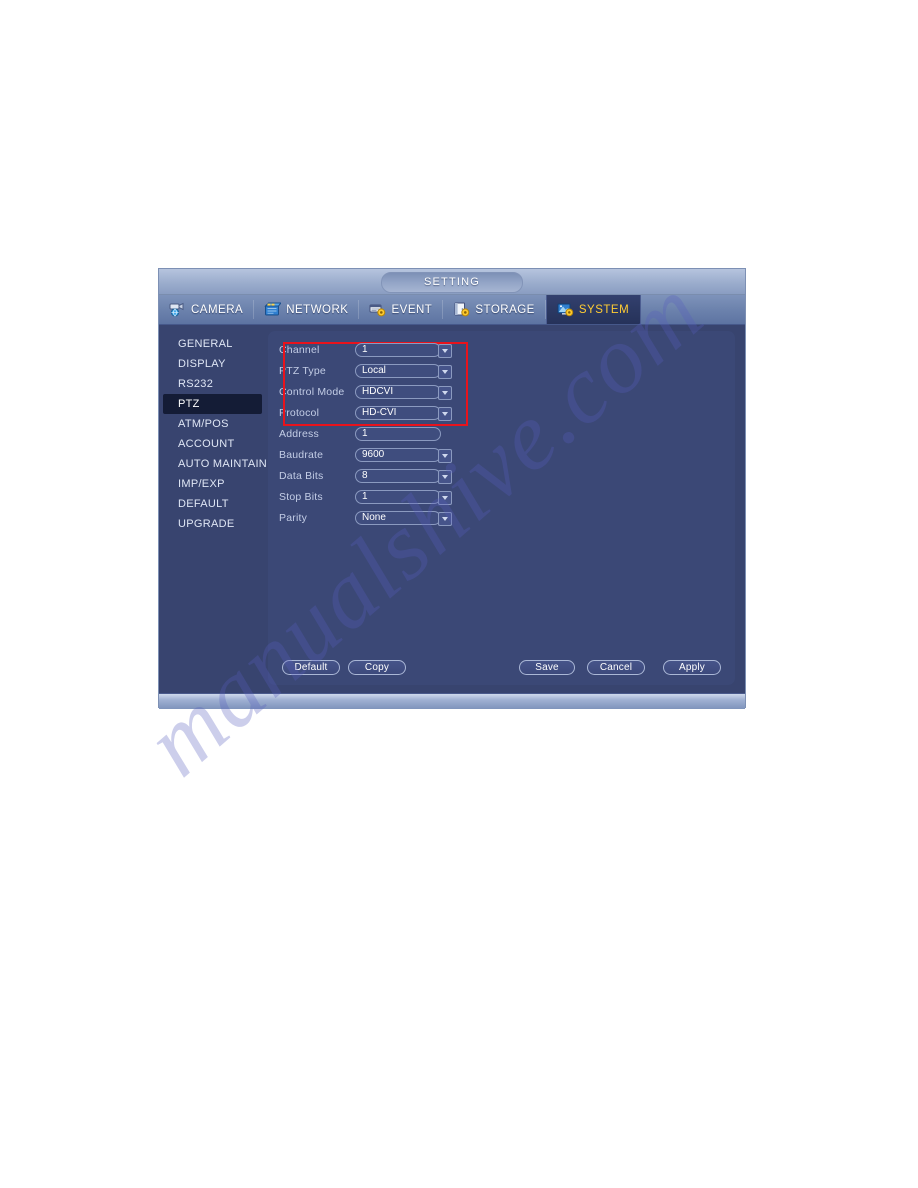  Describe the element at coordinates (379, 412) in the screenshot. I see `field-value: HD-CVI` at that location.